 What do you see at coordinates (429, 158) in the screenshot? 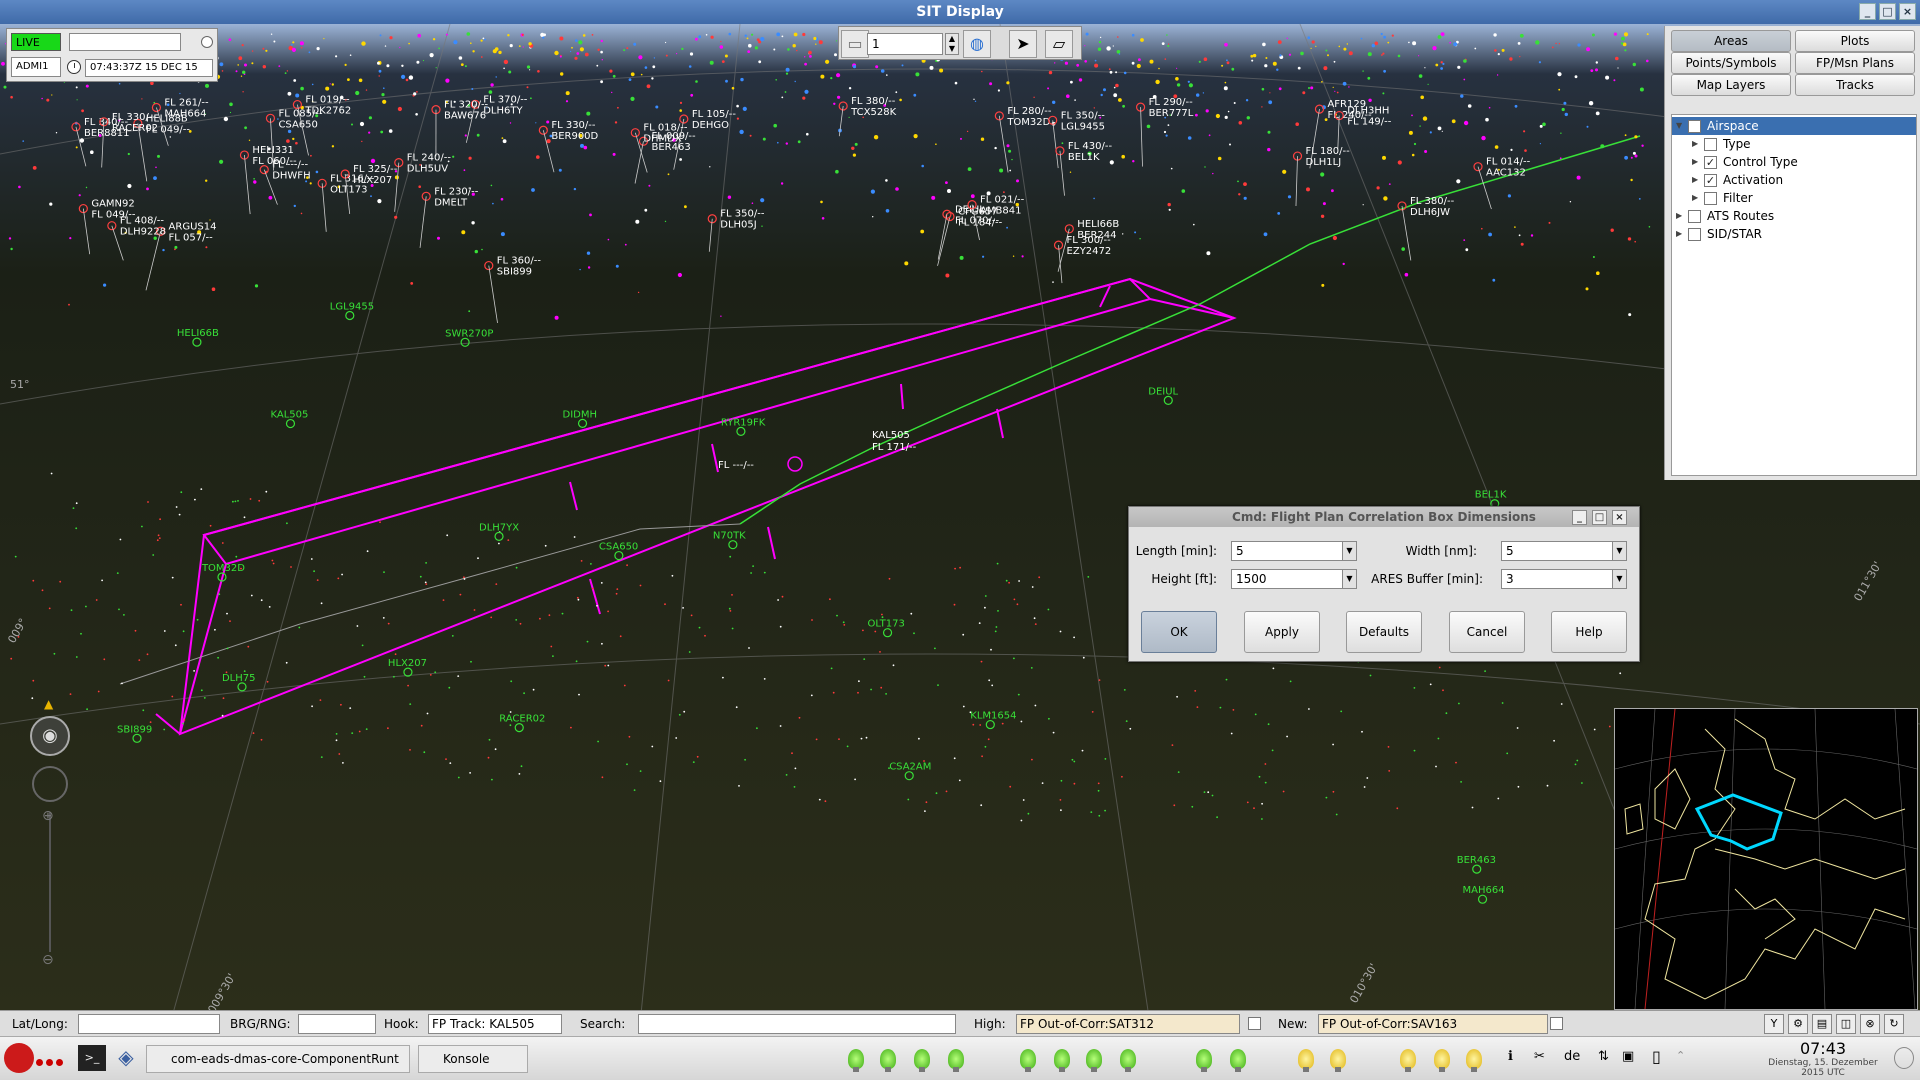
I see `track-label: FL 240/--` at bounding box center [429, 158].